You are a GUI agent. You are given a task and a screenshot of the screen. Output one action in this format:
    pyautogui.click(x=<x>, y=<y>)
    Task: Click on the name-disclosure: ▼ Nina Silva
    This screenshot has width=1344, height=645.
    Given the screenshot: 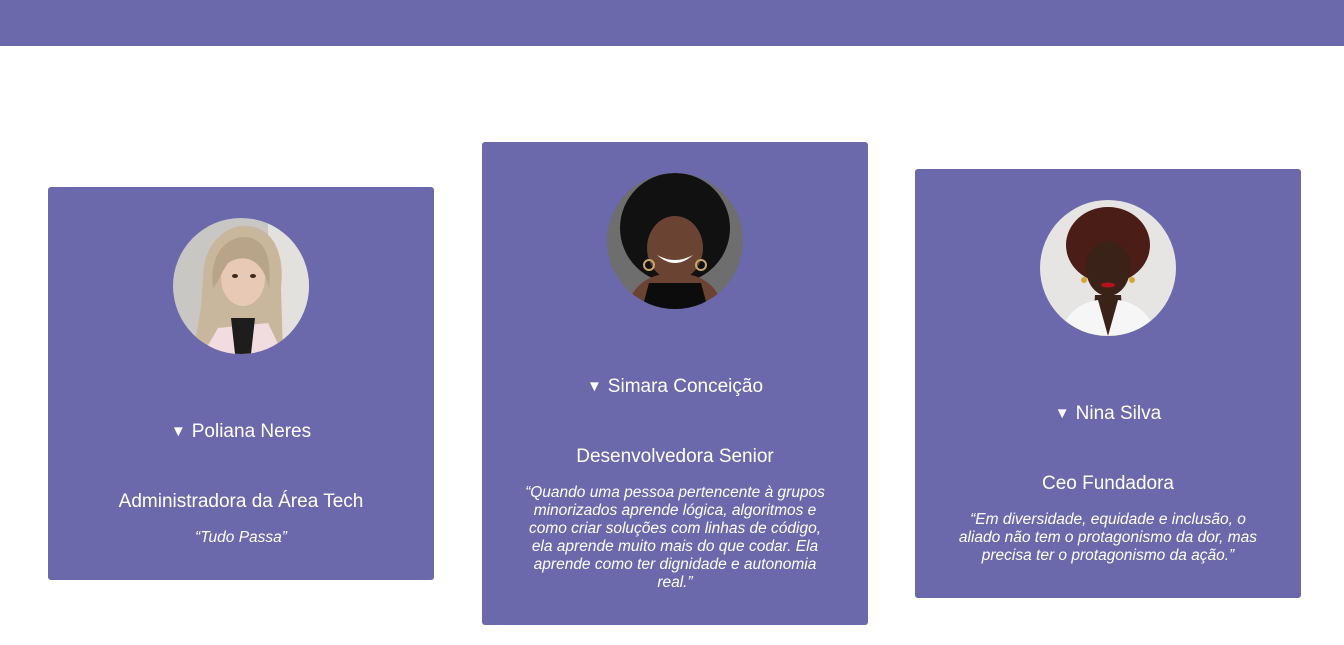 What is the action you would take?
    pyautogui.click(x=1108, y=414)
    